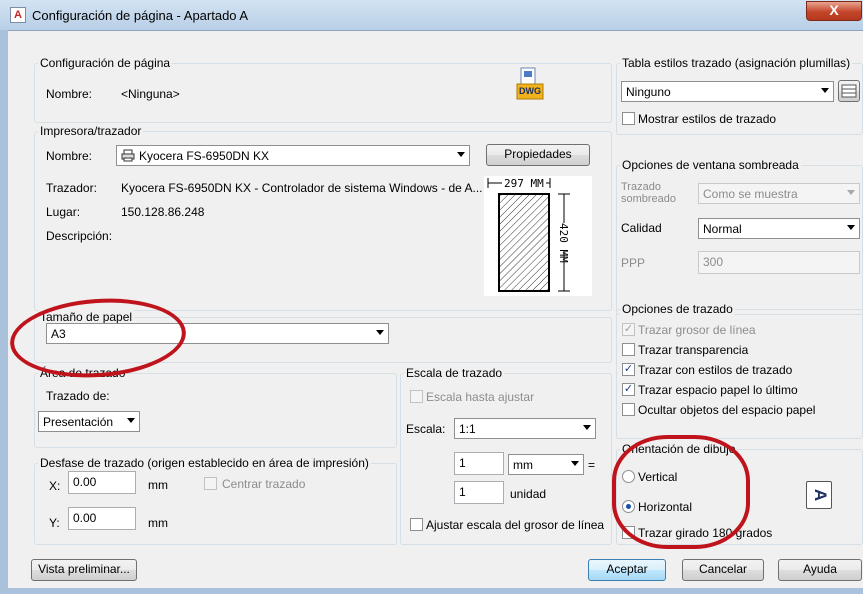 This screenshot has width=863, height=594. Describe the element at coordinates (158, 523) in the screenshot. I see `offset-y-unit: mm` at that location.